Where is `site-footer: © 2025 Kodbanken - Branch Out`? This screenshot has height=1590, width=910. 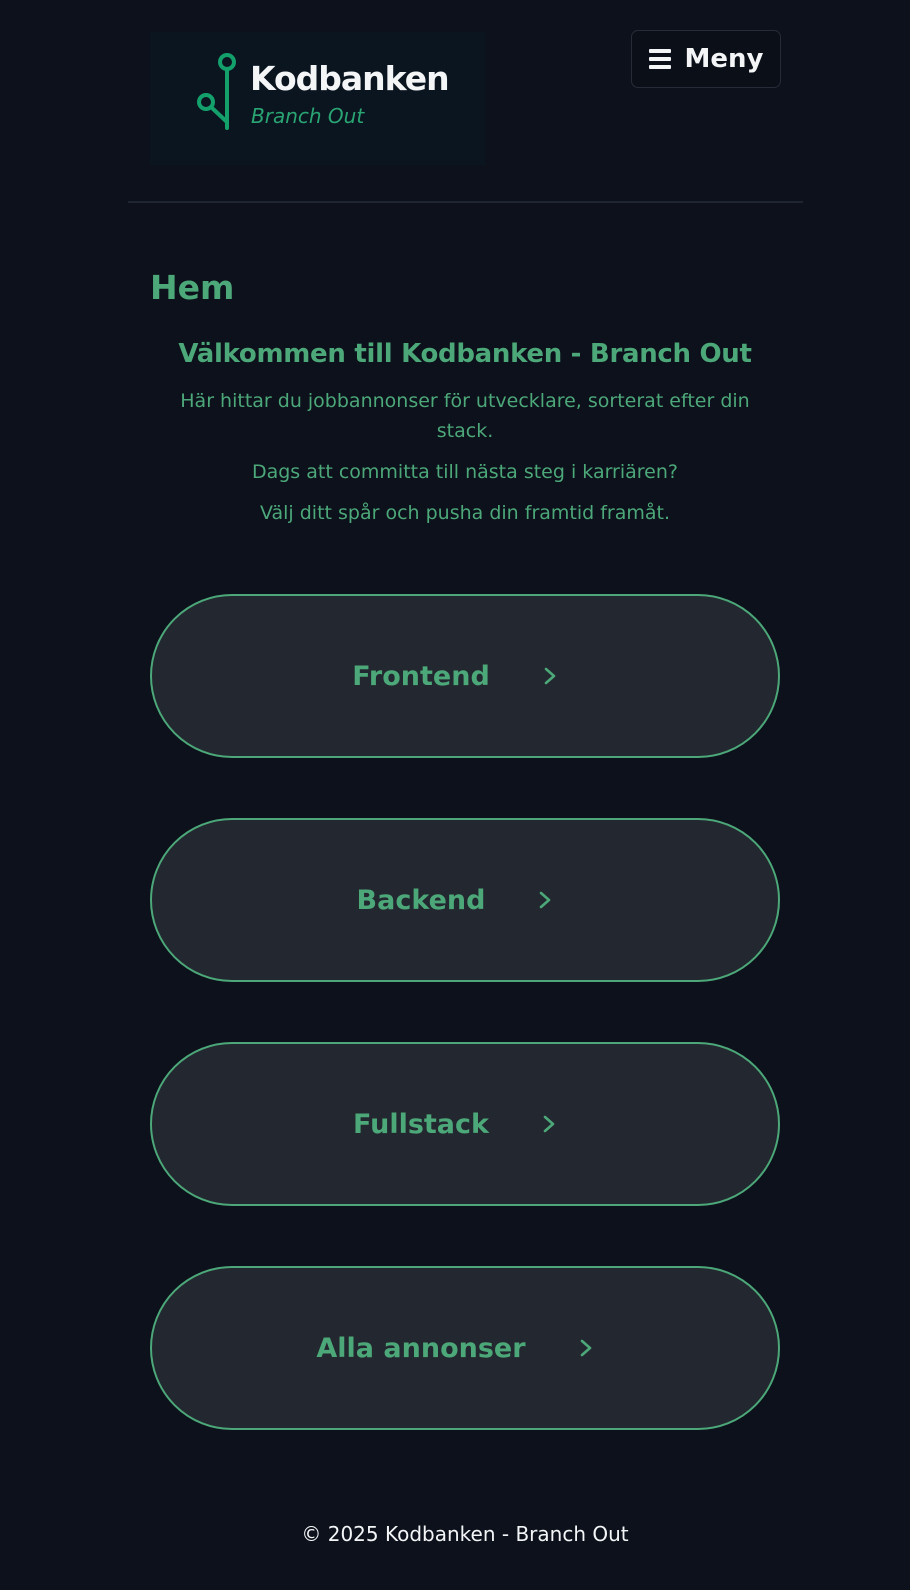
site-footer: © 2025 Kodbanken - Branch Out is located at coordinates (455, 1534).